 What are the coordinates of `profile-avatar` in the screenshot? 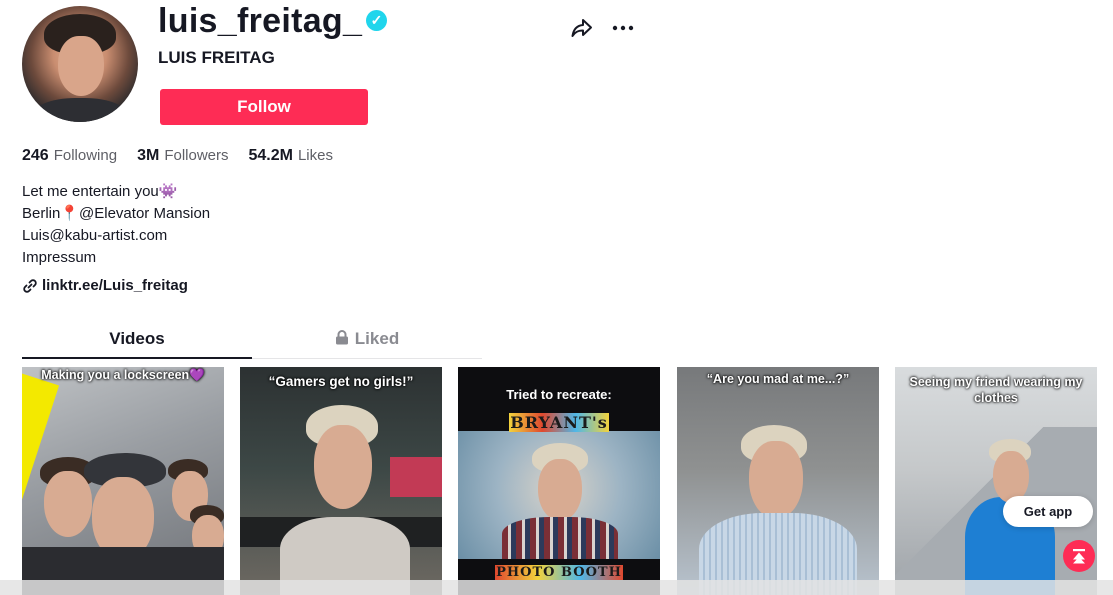 It's located at (80, 64).